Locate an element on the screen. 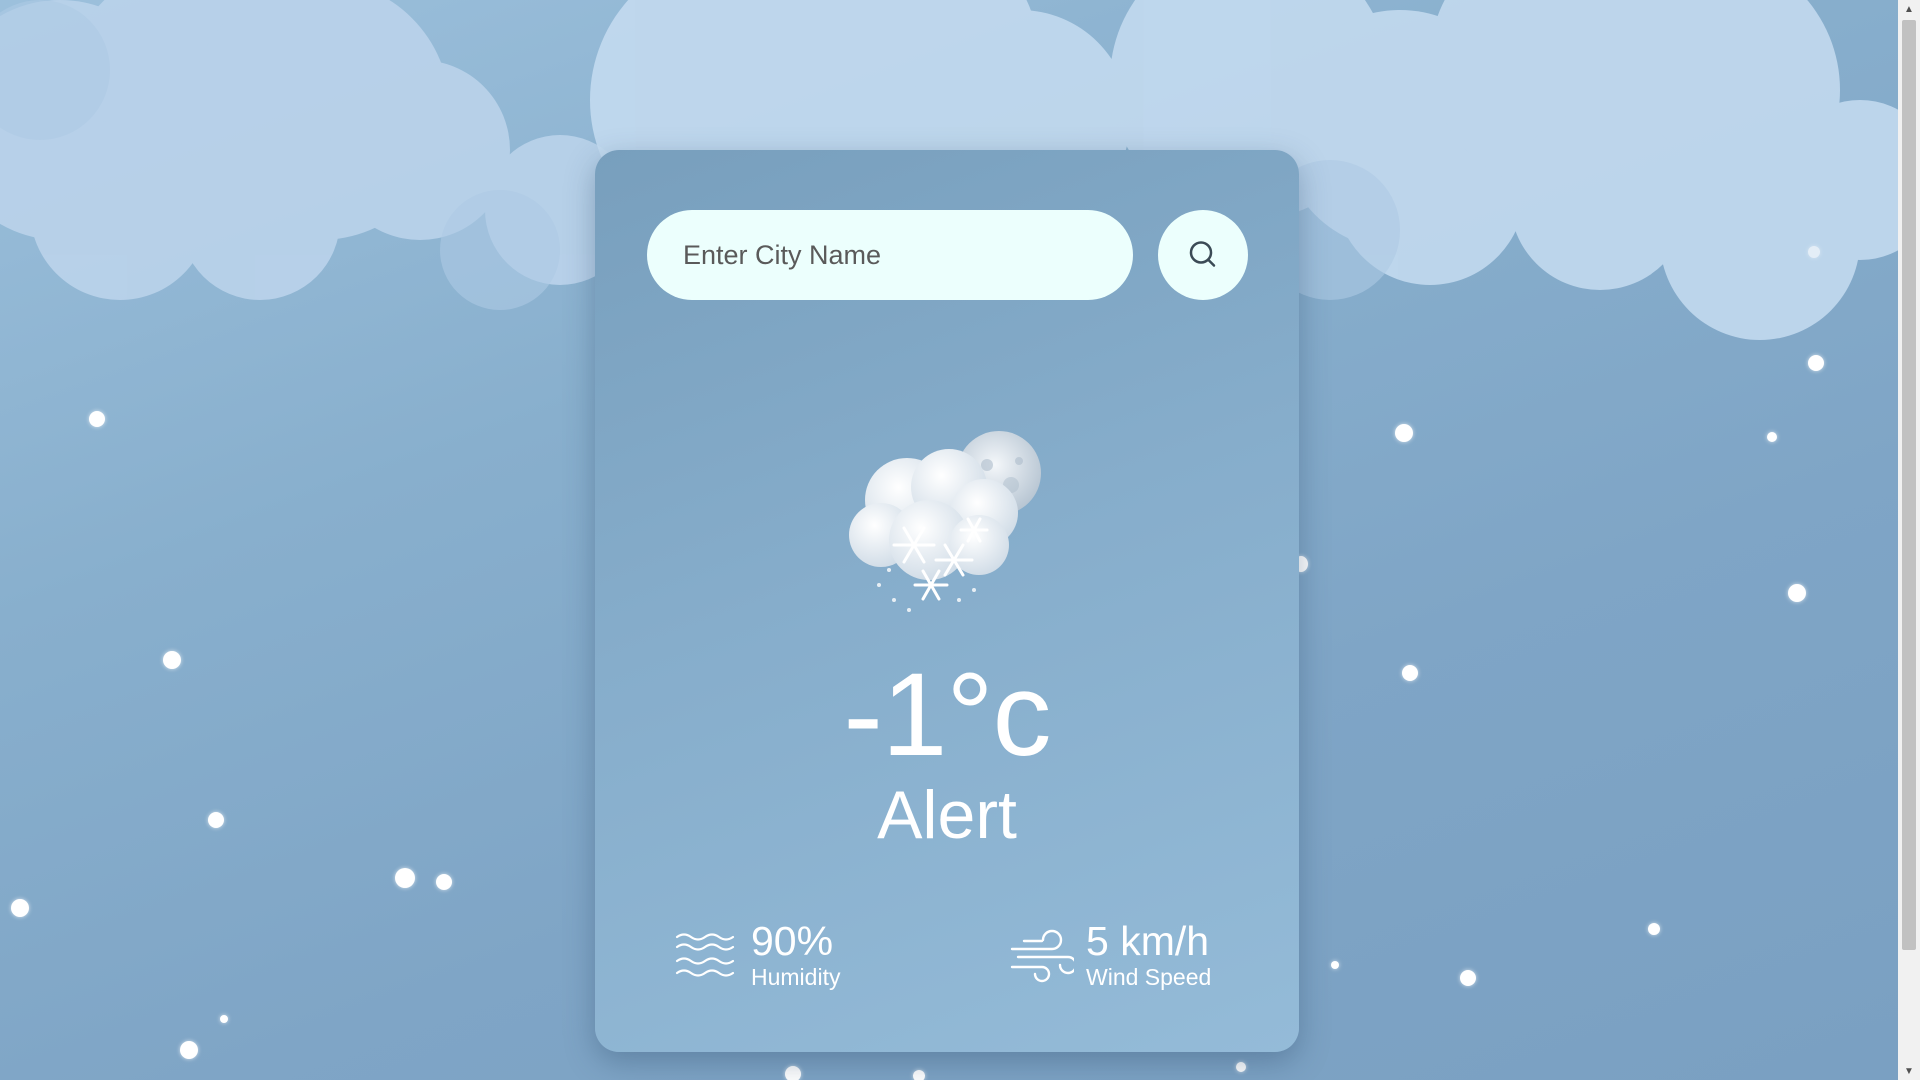 Image resolution: width=1920 pixels, height=1080 pixels. scrollbar-thumb is located at coordinates (1909, 485).